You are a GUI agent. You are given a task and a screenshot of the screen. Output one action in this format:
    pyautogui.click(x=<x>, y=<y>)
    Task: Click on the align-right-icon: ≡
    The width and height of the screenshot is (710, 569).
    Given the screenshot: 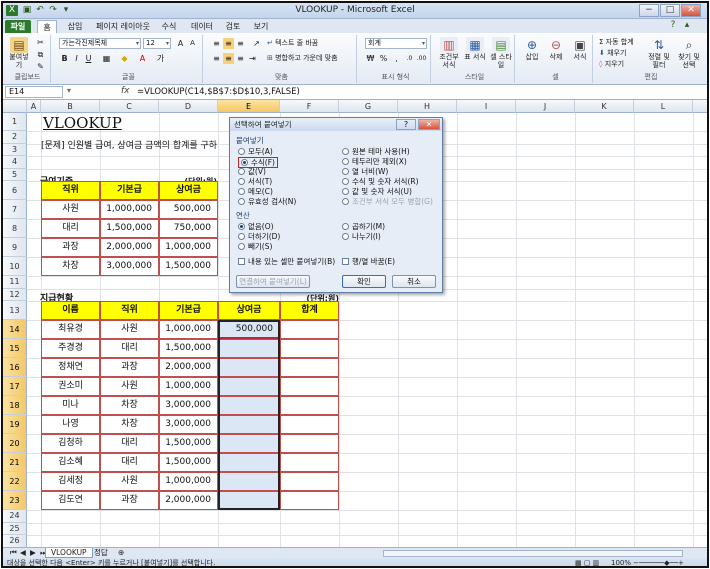 What is the action you would take?
    pyautogui.click(x=240, y=58)
    